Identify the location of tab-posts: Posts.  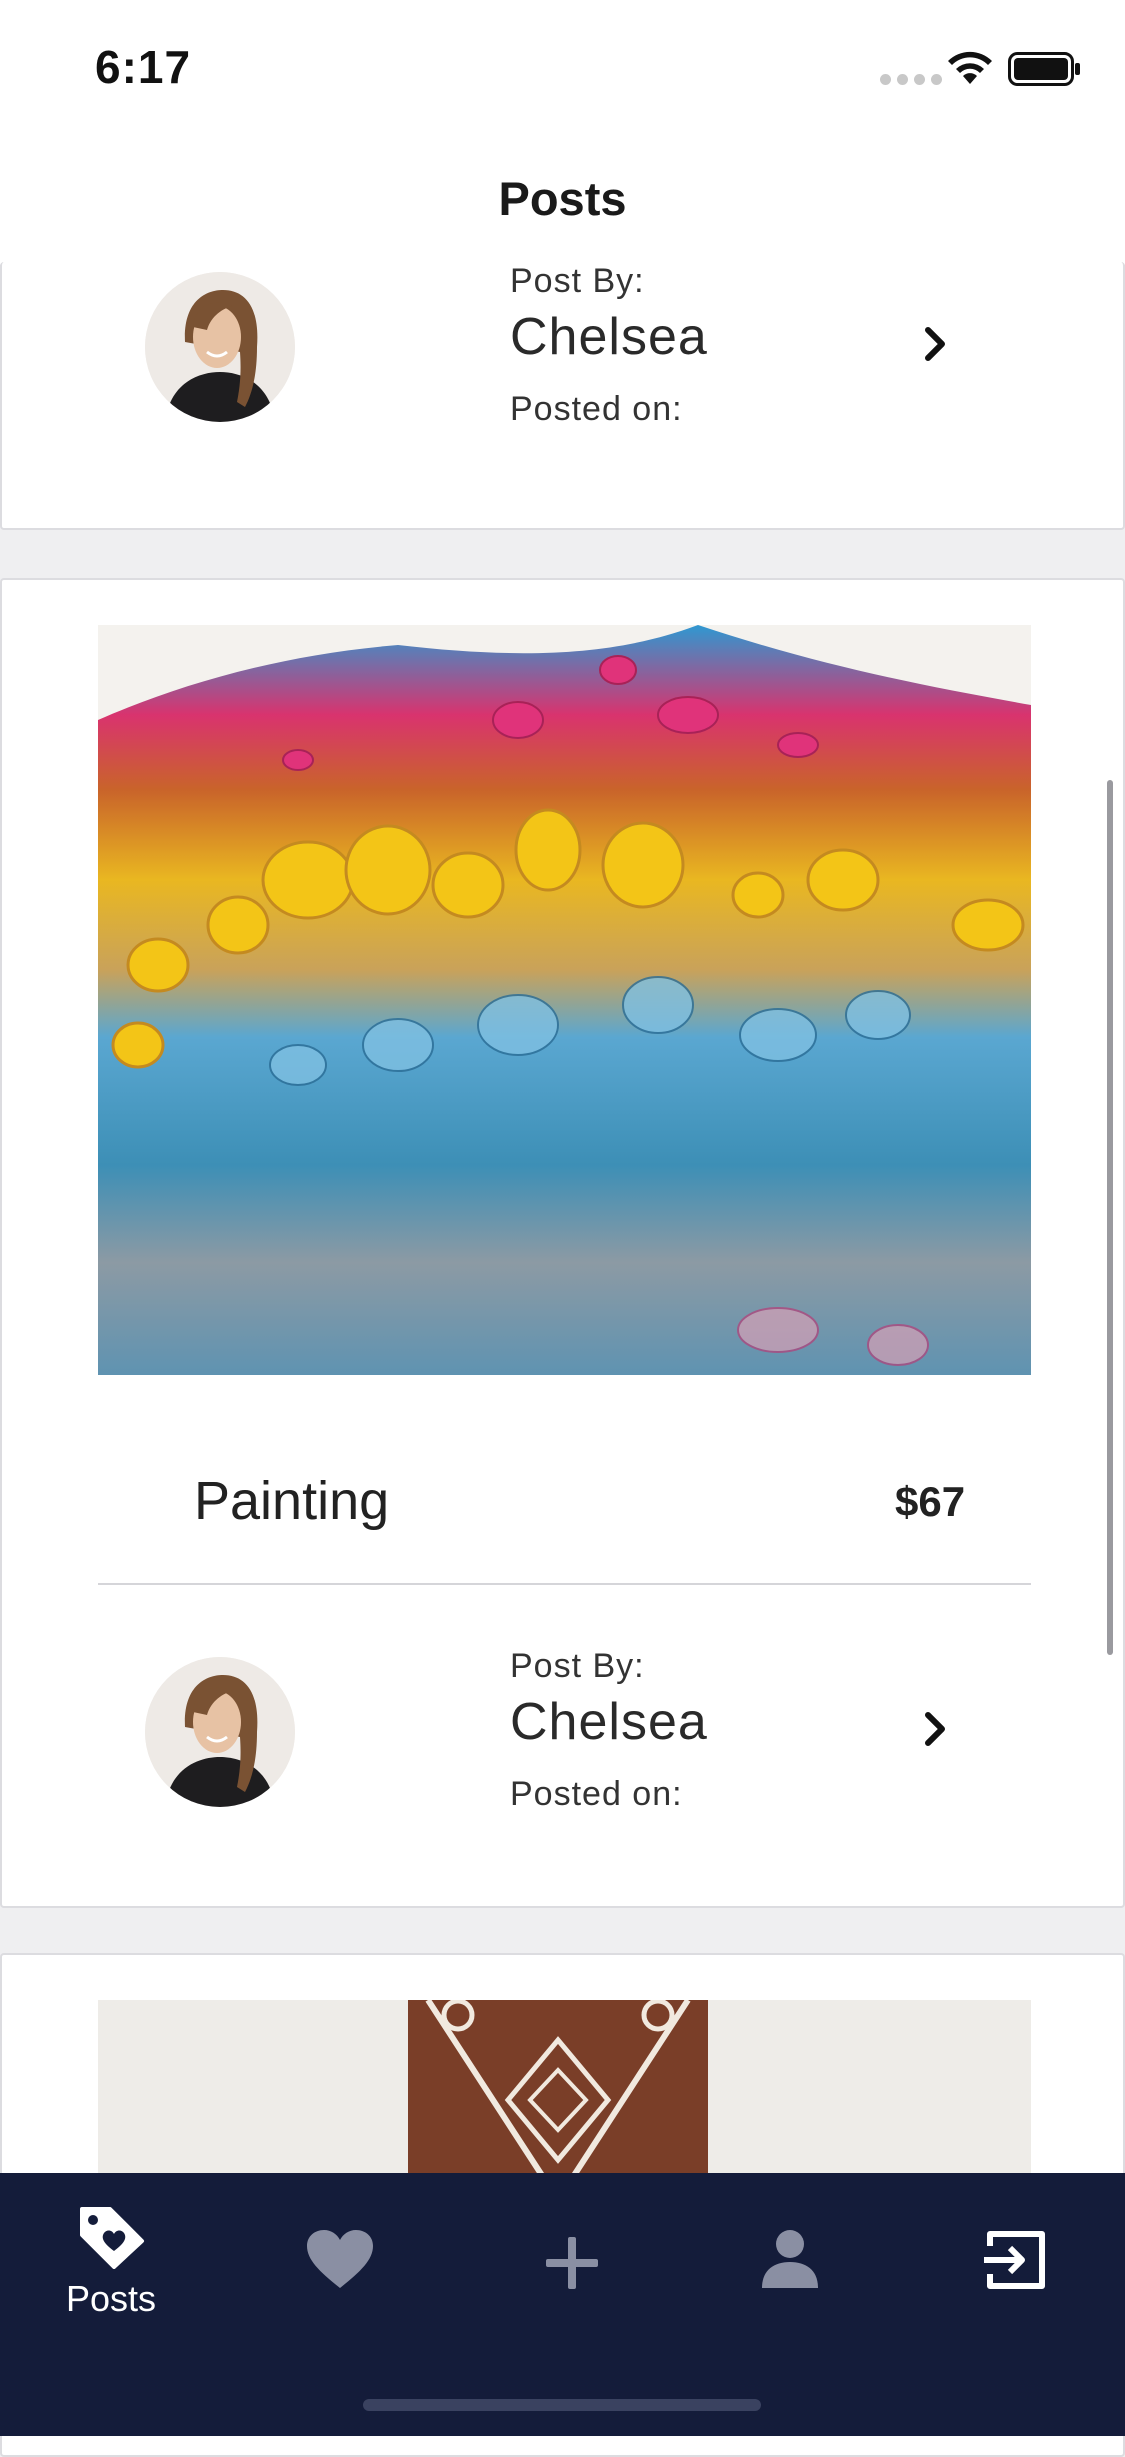
(111, 2261).